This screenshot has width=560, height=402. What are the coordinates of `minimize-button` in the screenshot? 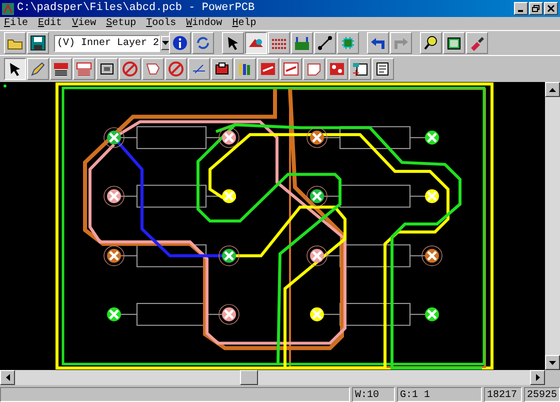 It's located at (521, 8).